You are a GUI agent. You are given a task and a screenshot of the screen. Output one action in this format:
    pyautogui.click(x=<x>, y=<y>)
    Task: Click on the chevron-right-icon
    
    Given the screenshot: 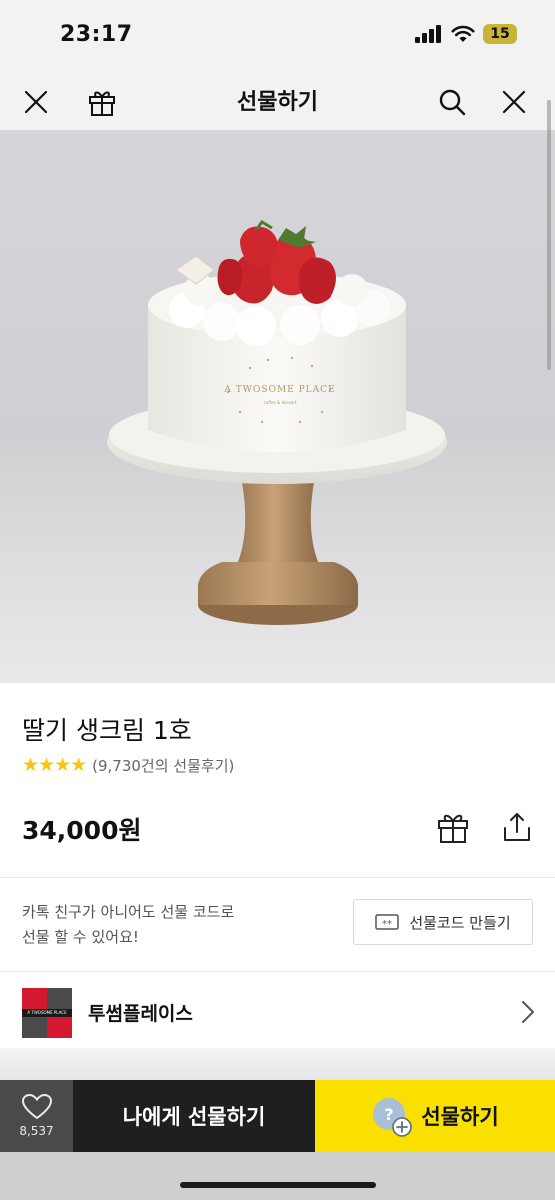 What is the action you would take?
    pyautogui.click(x=528, y=1012)
    